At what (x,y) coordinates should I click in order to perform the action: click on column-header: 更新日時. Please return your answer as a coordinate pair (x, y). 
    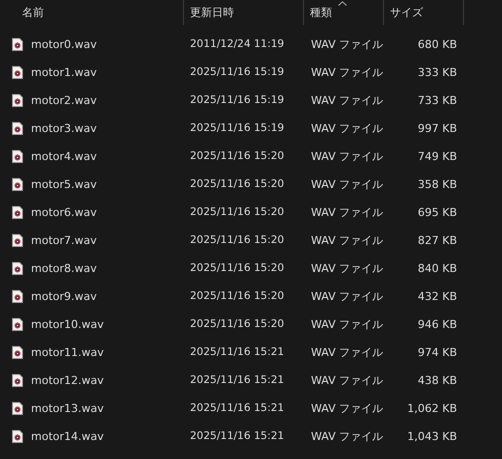
    Looking at the image, I should click on (212, 12).